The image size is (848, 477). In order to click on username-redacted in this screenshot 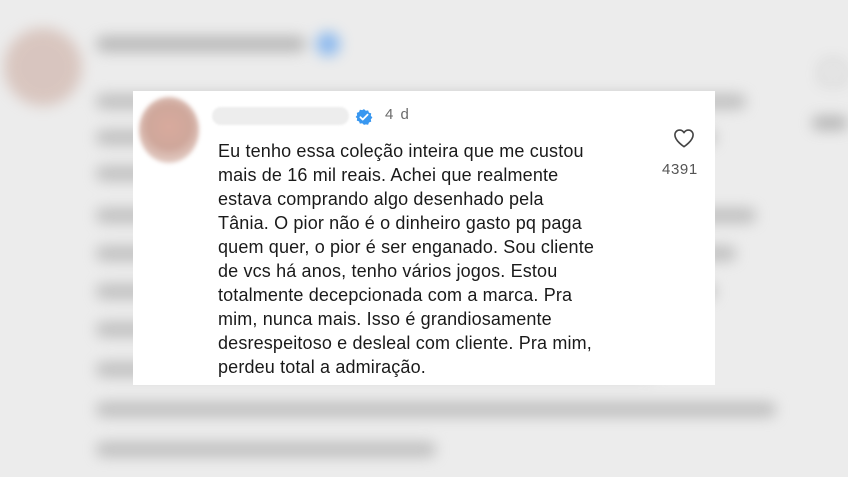, I will do `click(280, 116)`.